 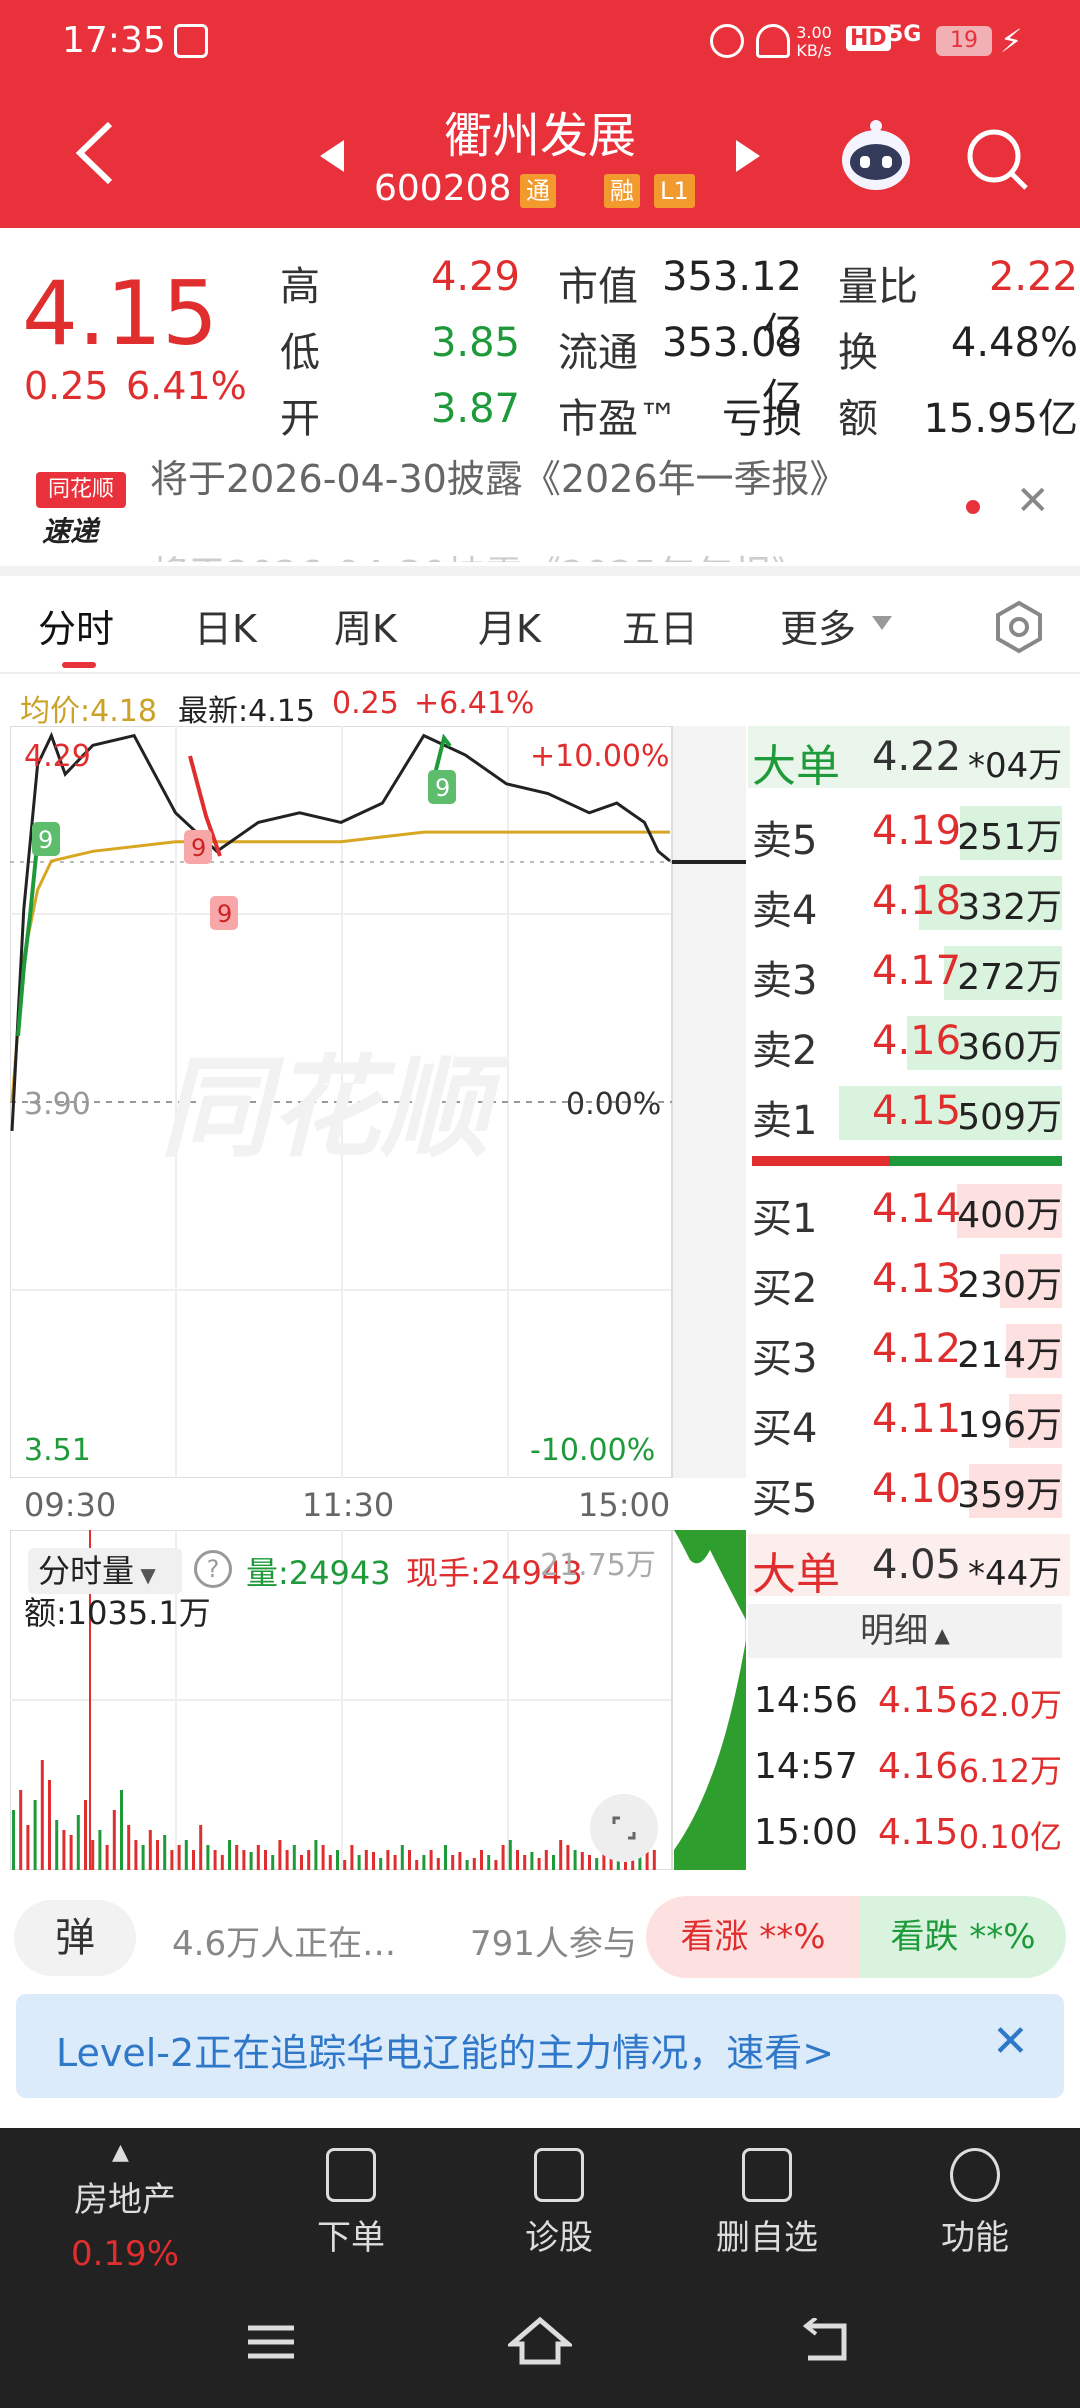 I want to click on battery-level: 19, so click(x=964, y=41).